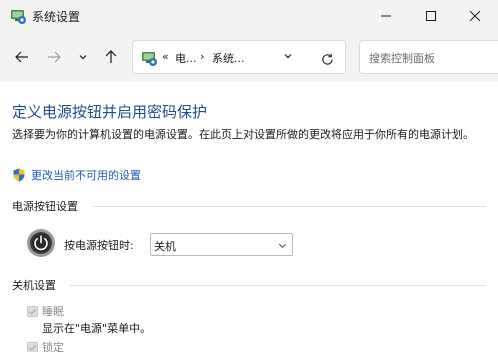  I want to click on close-icon, so click(475, 16).